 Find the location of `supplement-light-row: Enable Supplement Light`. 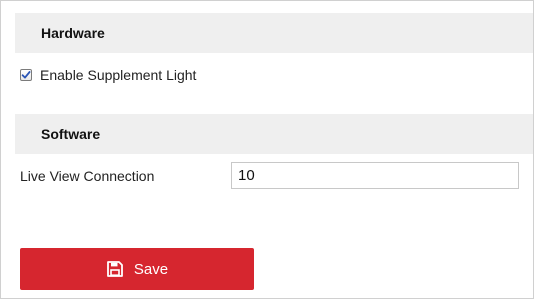

supplement-light-row: Enable Supplement Light is located at coordinates (108, 75).